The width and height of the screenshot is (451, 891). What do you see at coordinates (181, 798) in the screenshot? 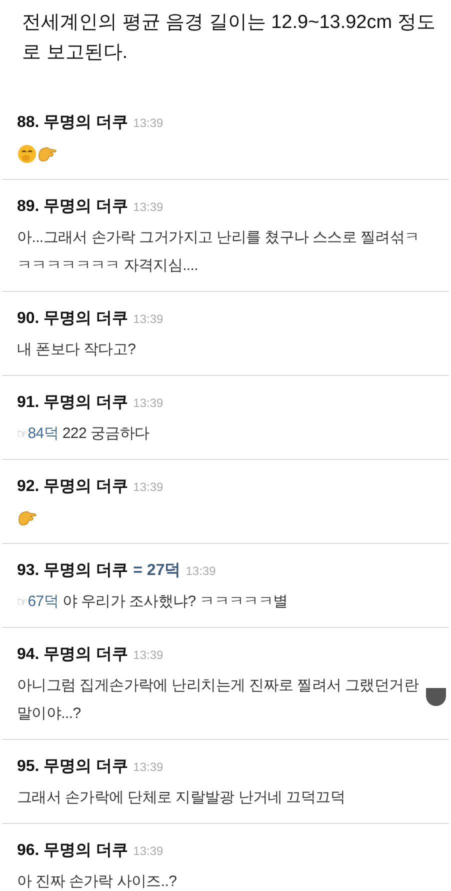
I see `comment-text: 그래서 손가락에 단체로 지랄발광 난거네 끄덕끄덕` at bounding box center [181, 798].